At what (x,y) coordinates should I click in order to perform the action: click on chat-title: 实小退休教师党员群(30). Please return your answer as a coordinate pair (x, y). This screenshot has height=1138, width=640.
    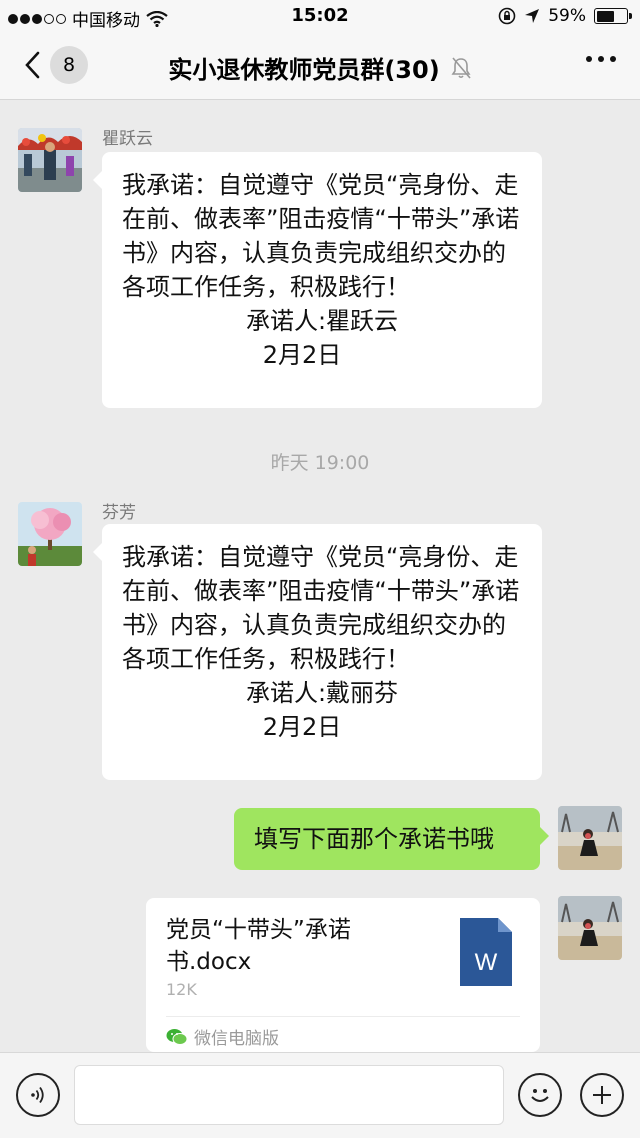
    Looking at the image, I should click on (304, 70).